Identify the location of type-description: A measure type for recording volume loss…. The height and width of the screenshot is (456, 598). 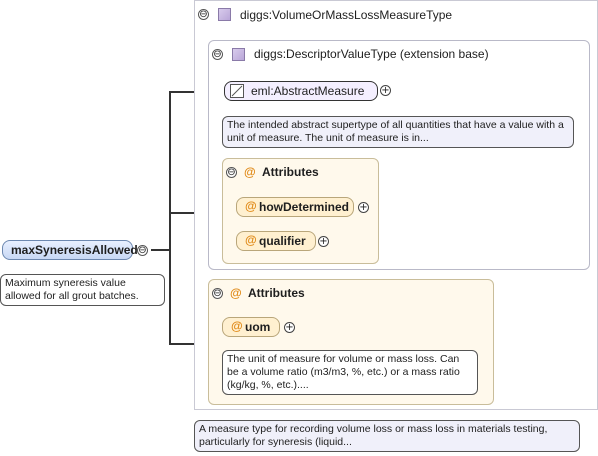
(387, 436).